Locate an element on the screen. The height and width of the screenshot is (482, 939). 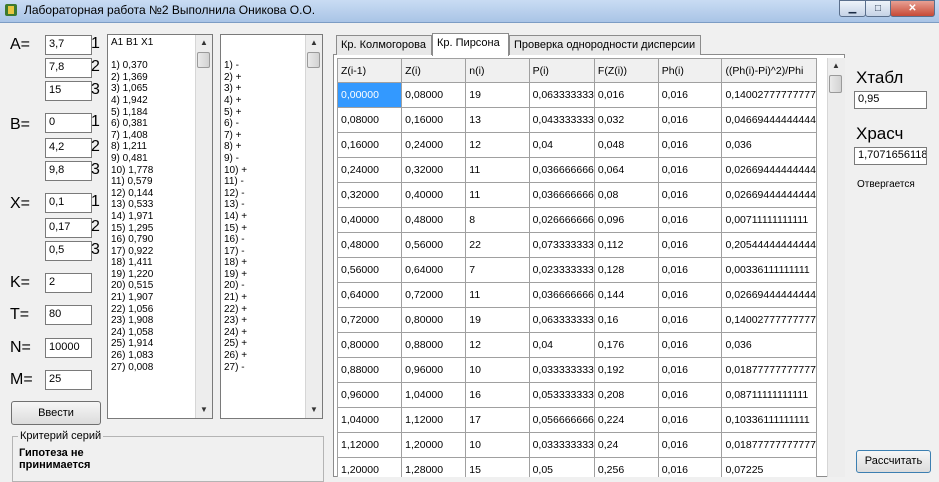
list-item: 2) + is located at coordinates (235, 78).